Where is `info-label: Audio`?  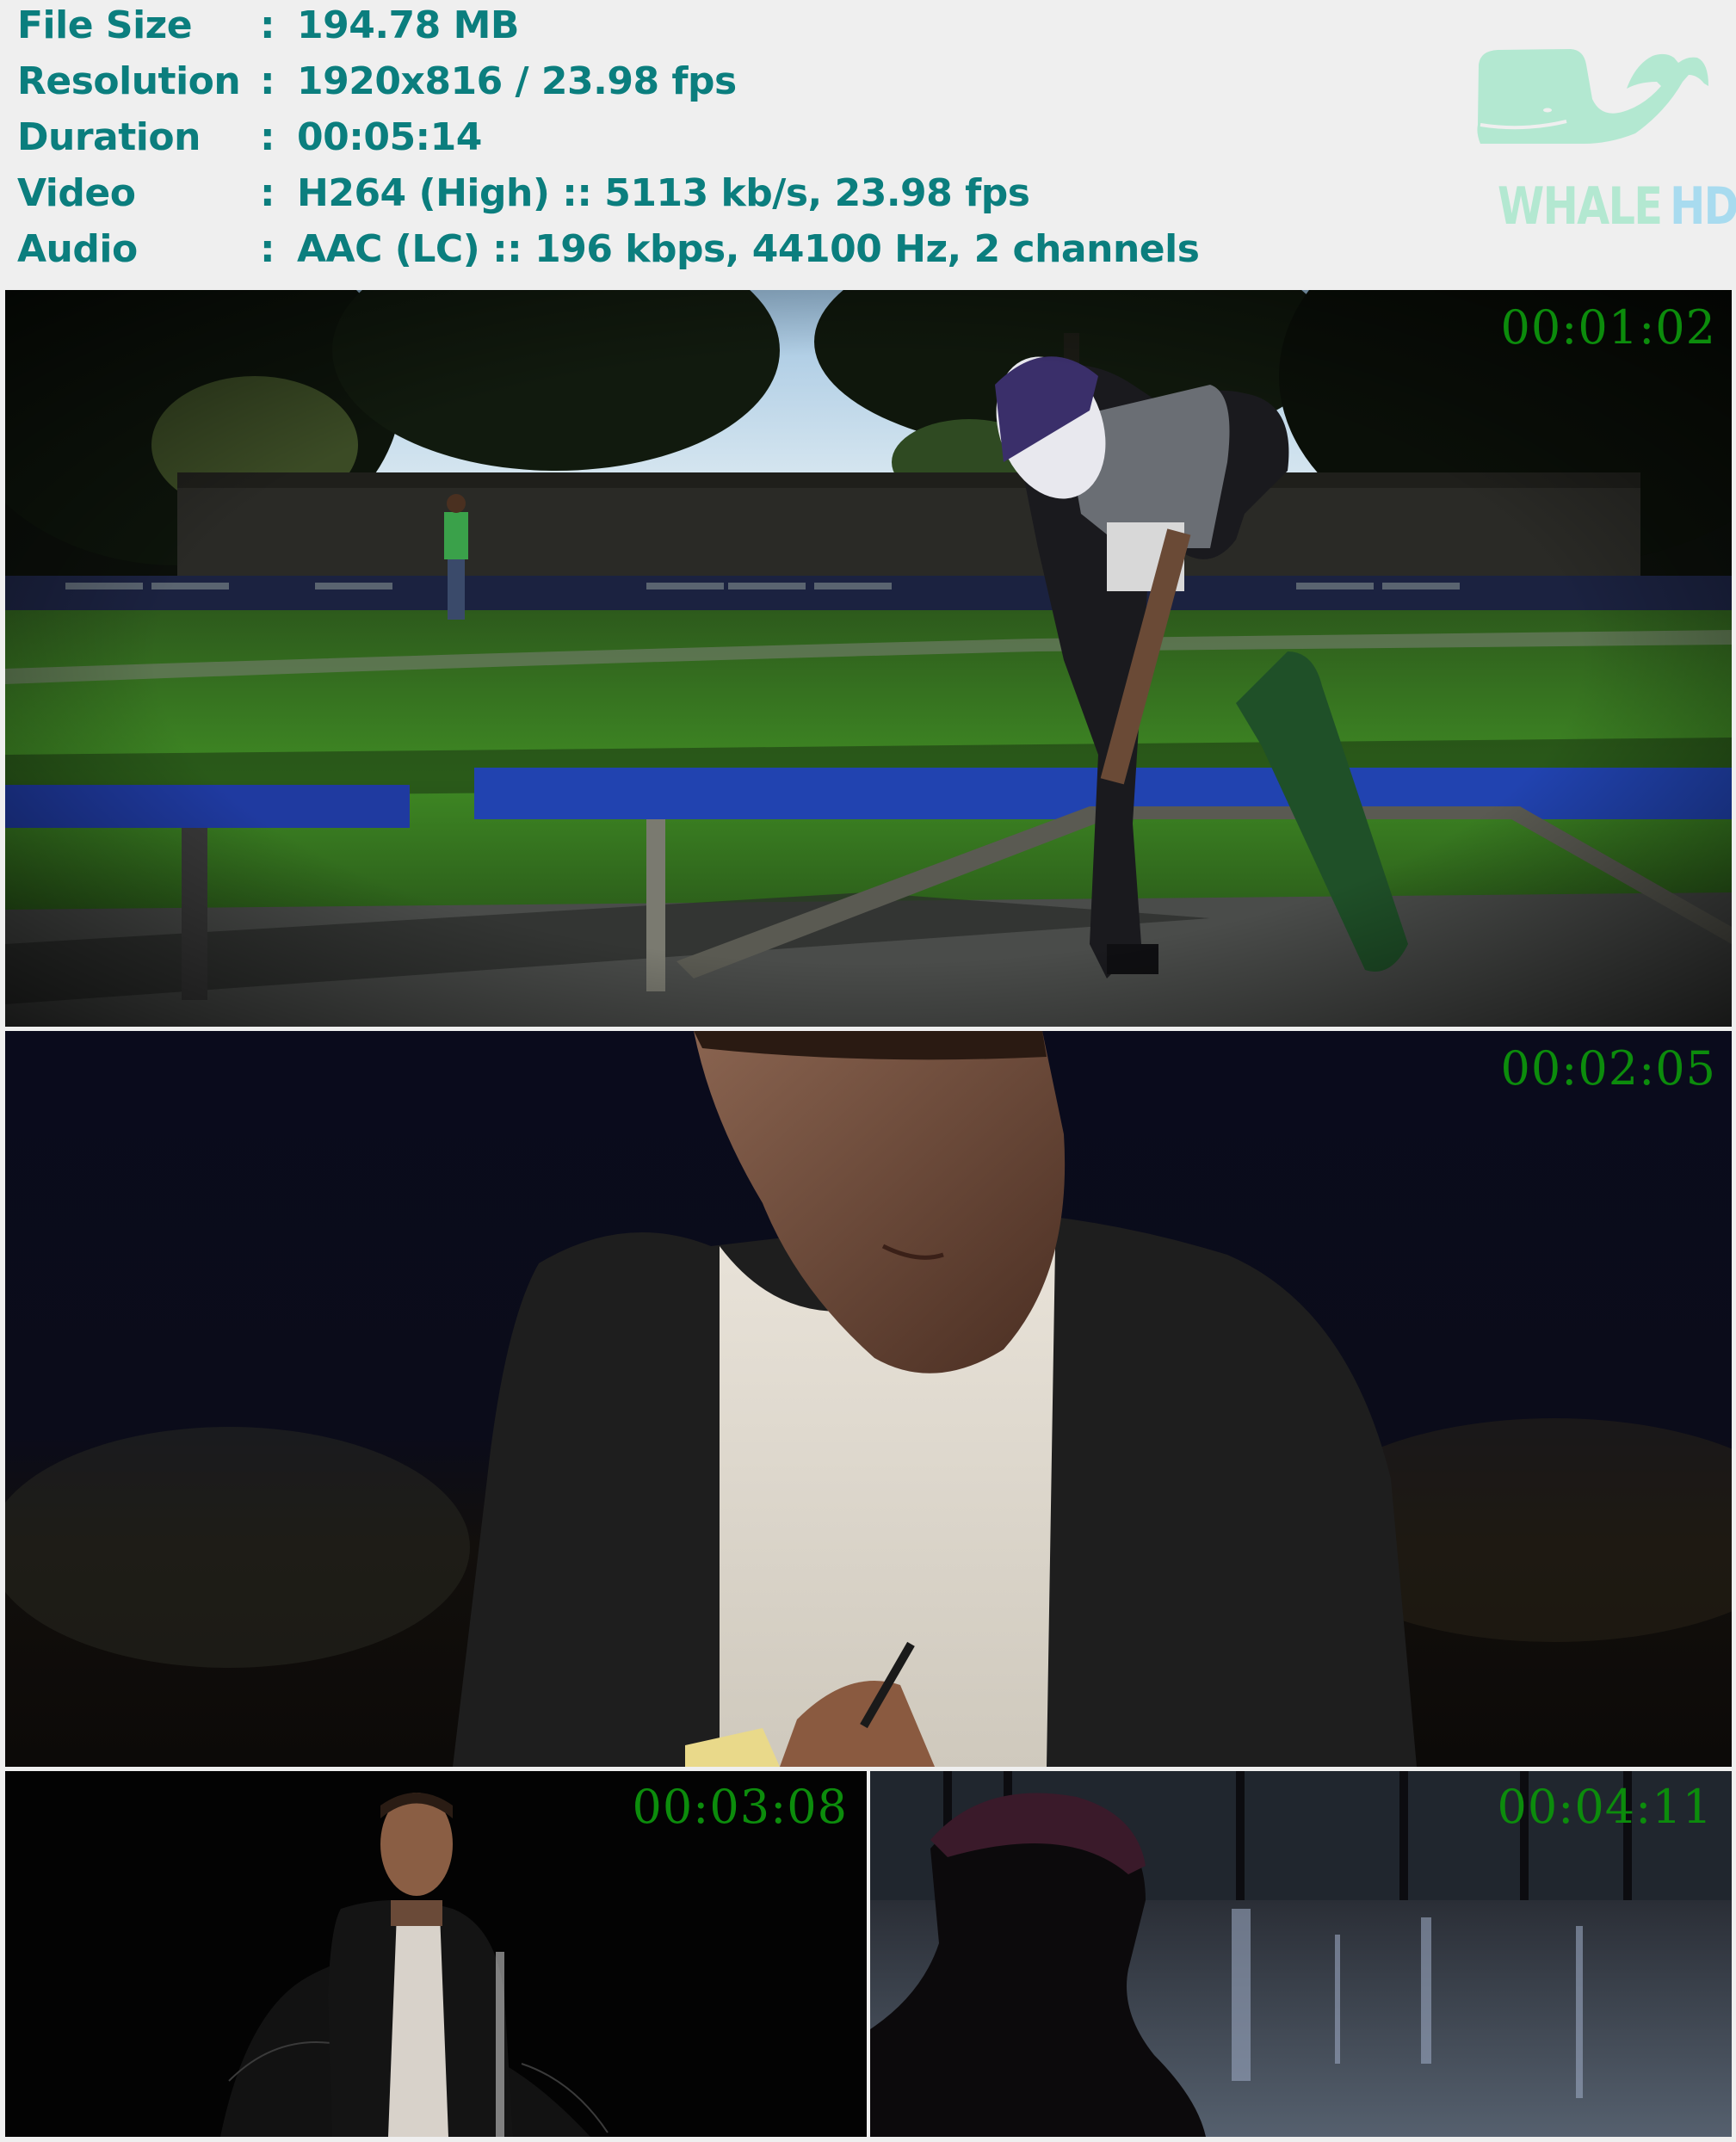 info-label: Audio is located at coordinates (77, 249).